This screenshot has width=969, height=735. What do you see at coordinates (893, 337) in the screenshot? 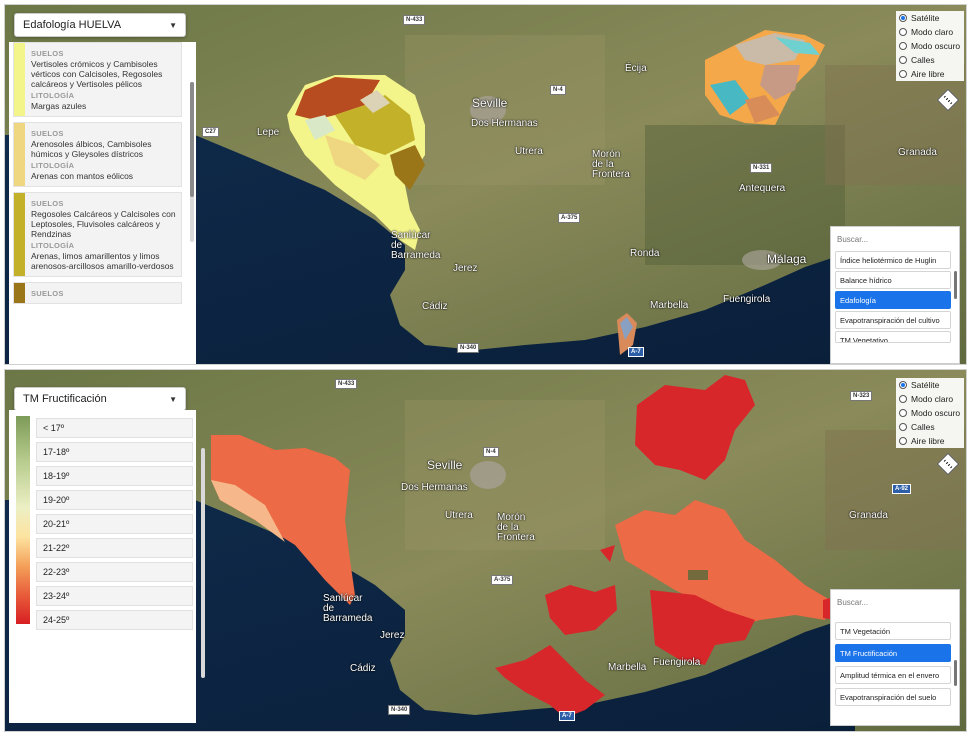
I see `layer-item-tm-vegetativo: TM Vegetativo` at bounding box center [893, 337].